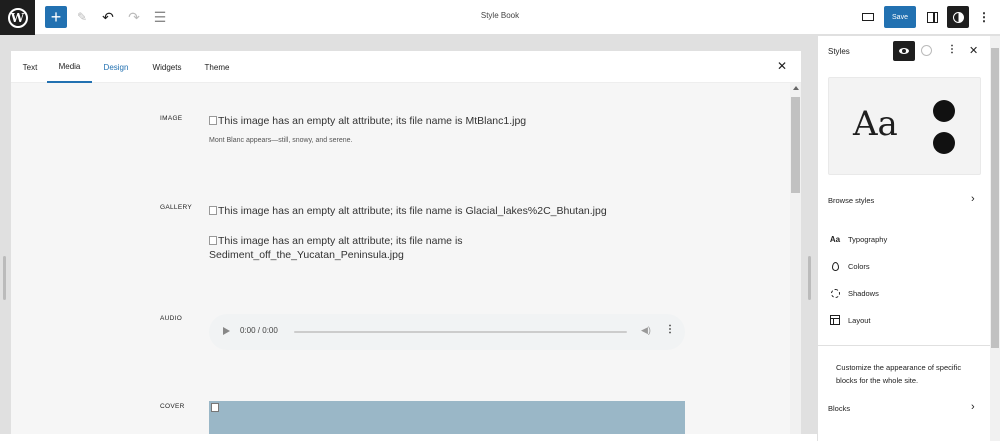  What do you see at coordinates (172, 406) in the screenshot?
I see `section-label-cover: COVER` at bounding box center [172, 406].